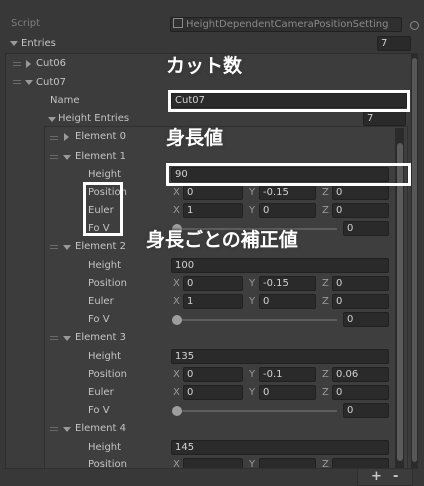  Describe the element at coordinates (177, 320) in the screenshot. I see `element2-fov-slider-knob` at that location.